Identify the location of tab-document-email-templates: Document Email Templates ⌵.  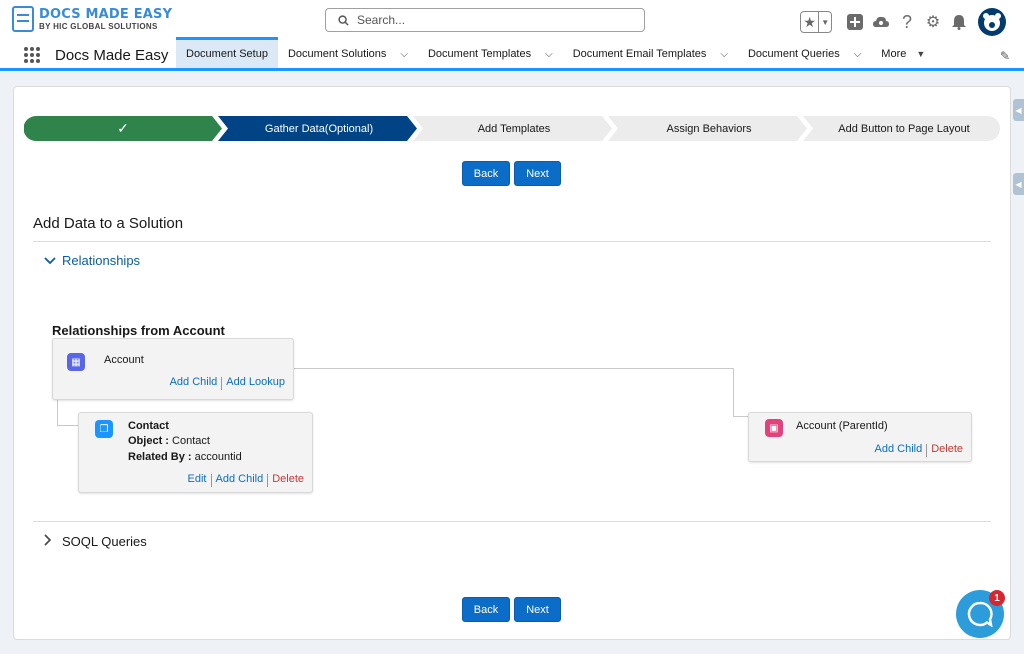
(650, 54).